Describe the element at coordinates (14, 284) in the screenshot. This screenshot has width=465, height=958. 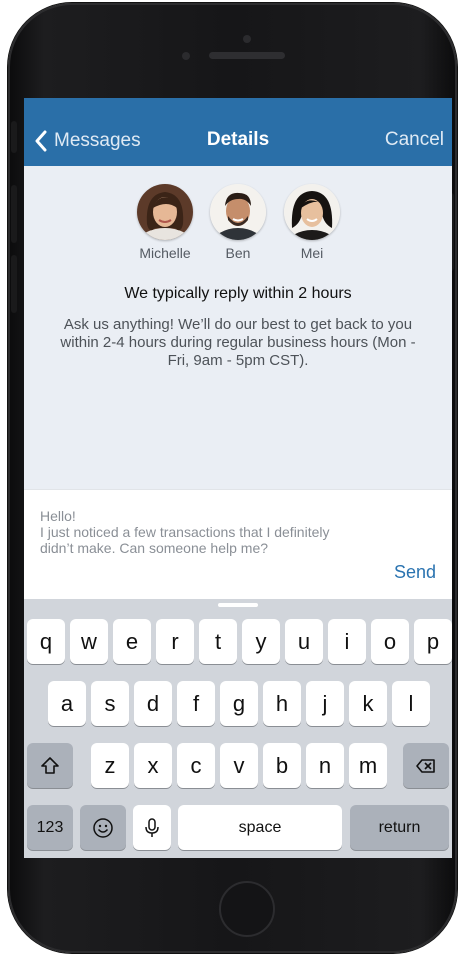
I see `volume-down-button` at that location.